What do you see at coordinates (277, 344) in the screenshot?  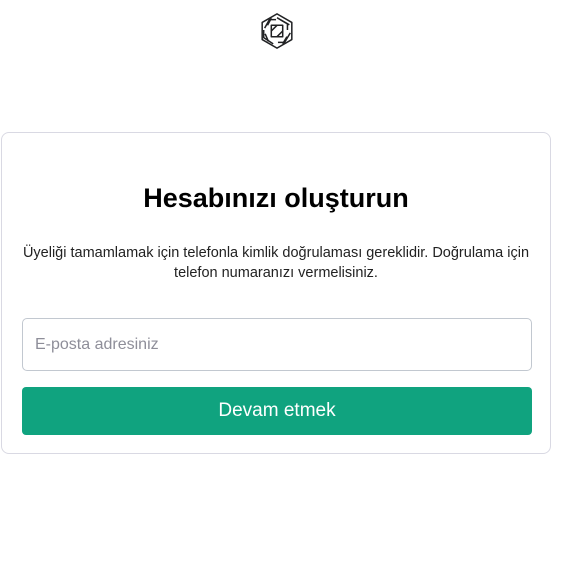 I see `email-field` at bounding box center [277, 344].